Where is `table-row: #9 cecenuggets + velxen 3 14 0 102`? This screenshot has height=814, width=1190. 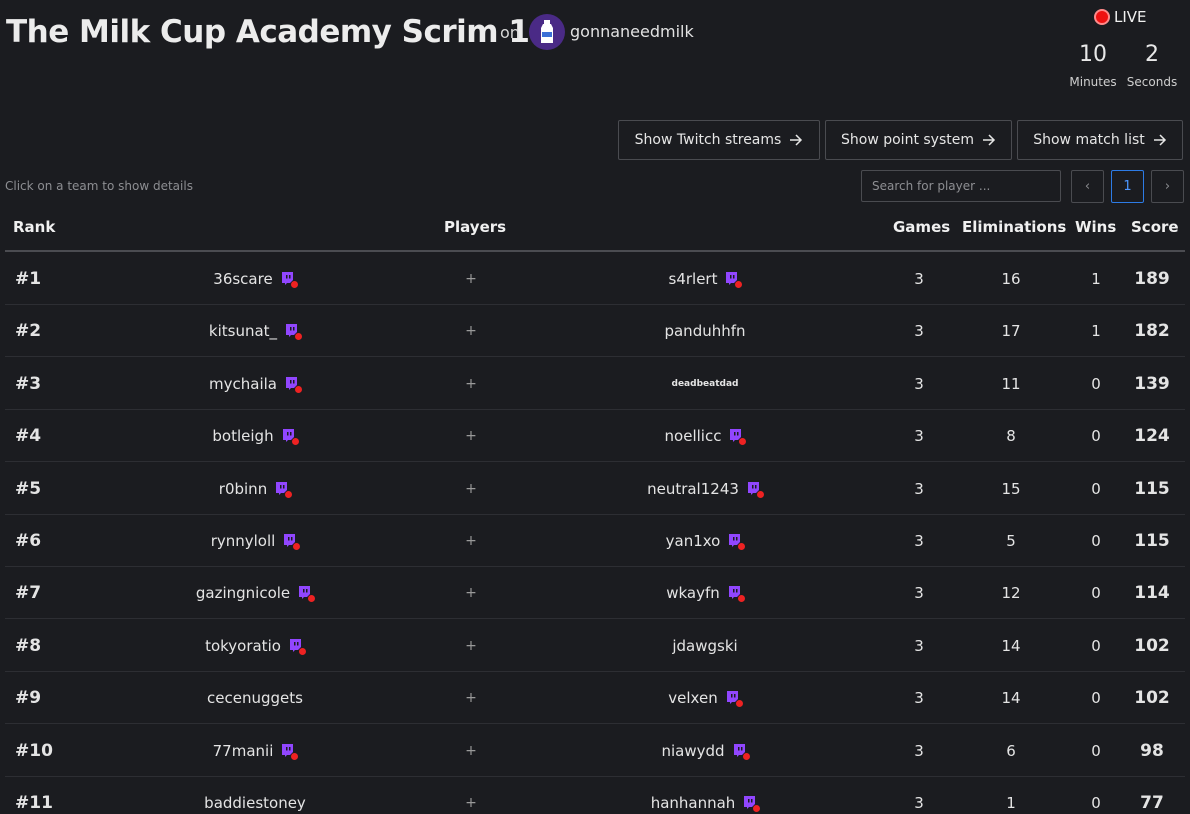
table-row: #9 cecenuggets + velxen 3 14 0 102 is located at coordinates (595, 698).